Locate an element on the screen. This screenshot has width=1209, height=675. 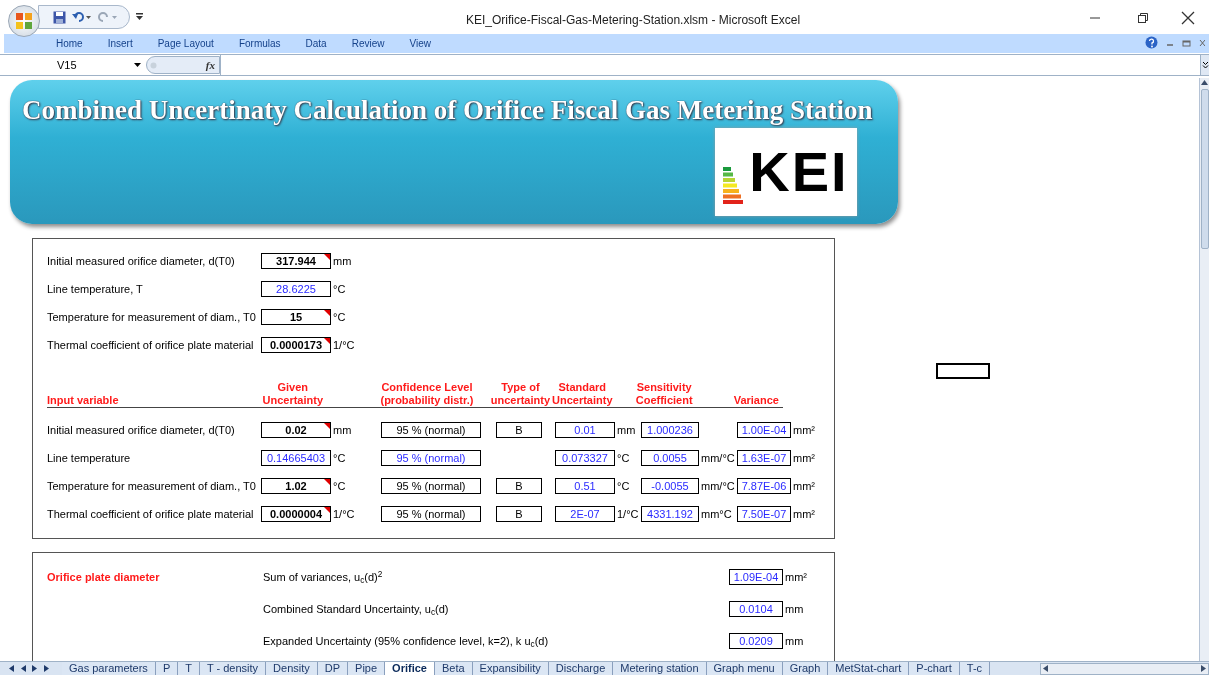
value-cell: -0.0055 is located at coordinates (670, 486).